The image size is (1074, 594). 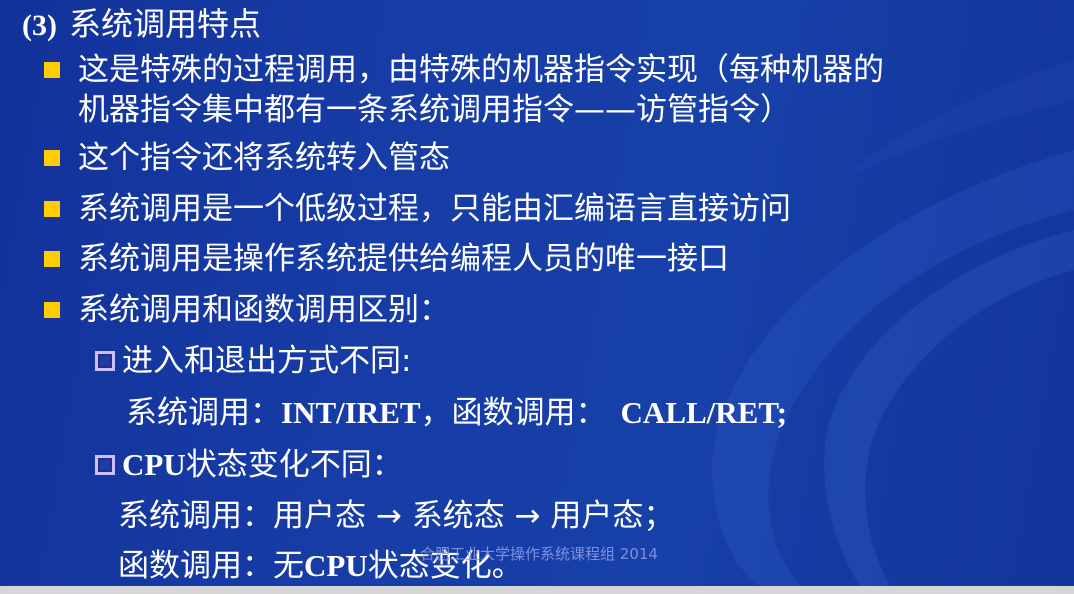 I want to click on page-title: (3) 系统调用特点, so click(x=141, y=25).